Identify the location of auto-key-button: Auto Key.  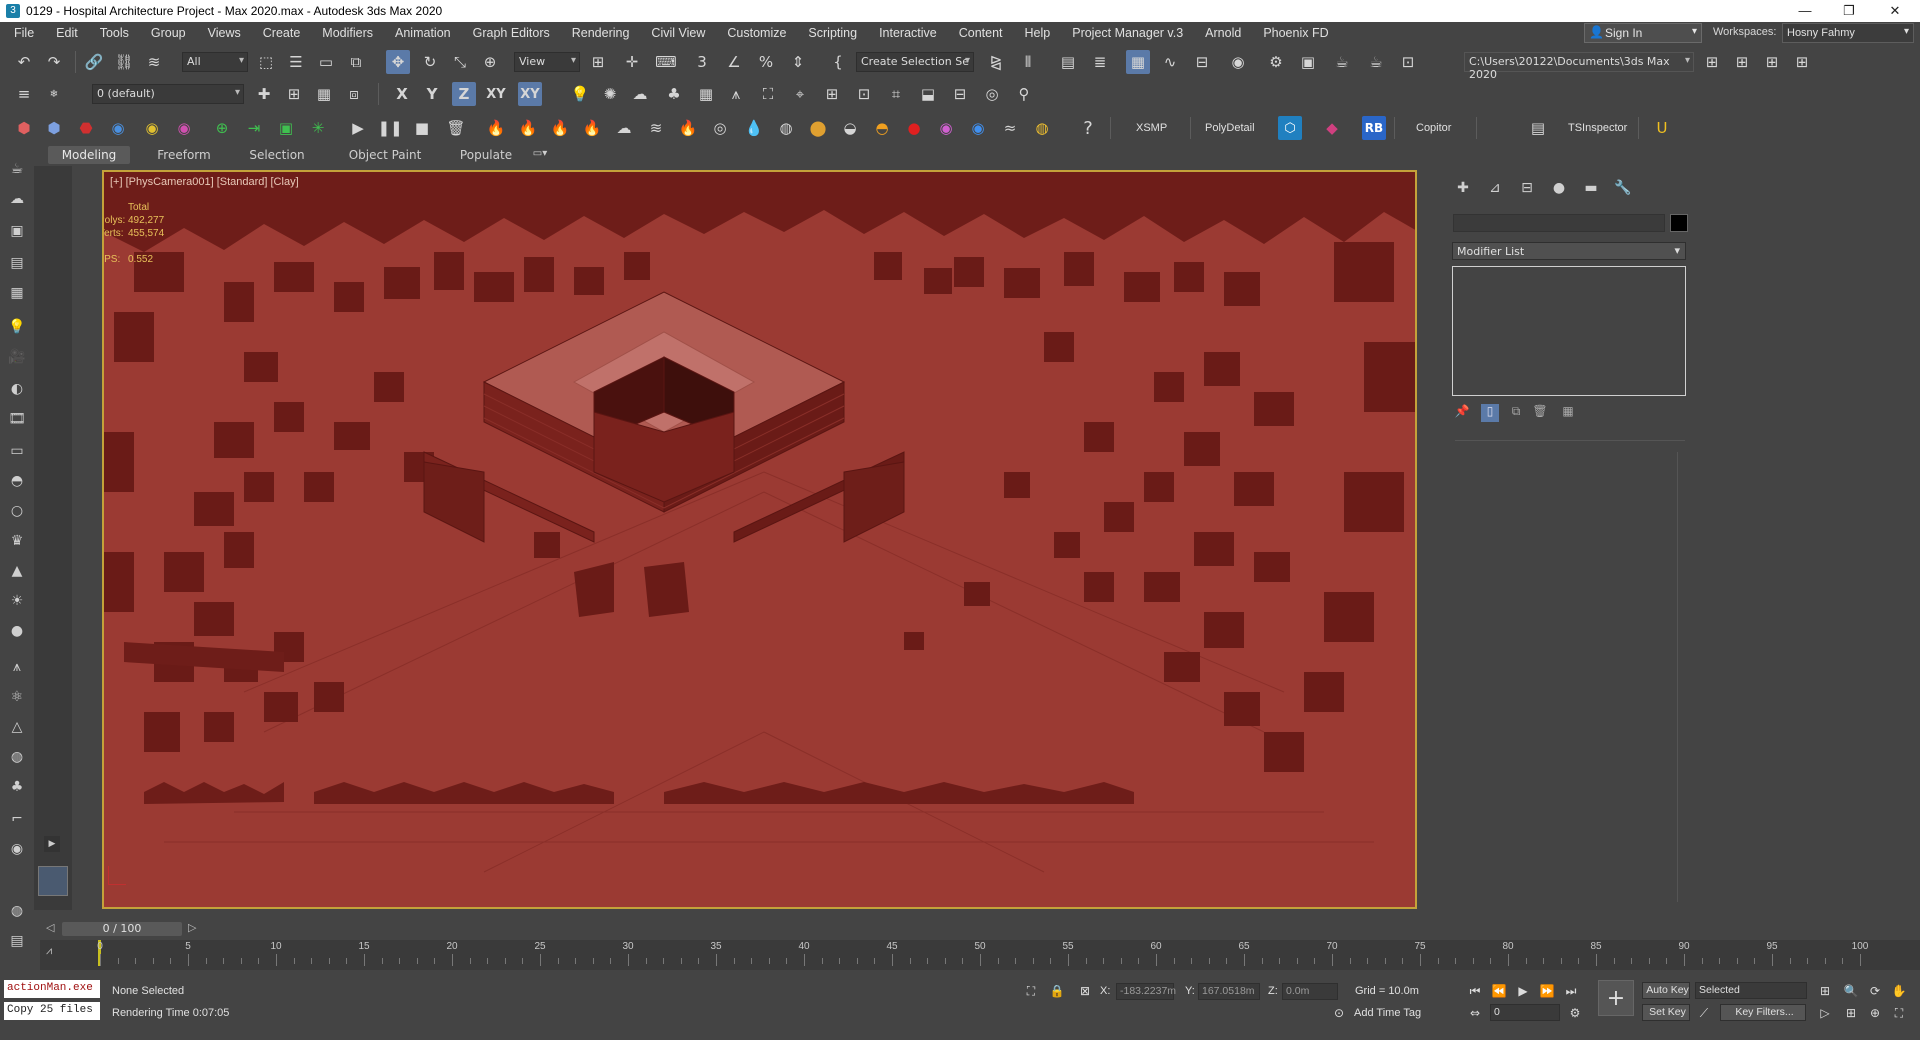
(1666, 990).